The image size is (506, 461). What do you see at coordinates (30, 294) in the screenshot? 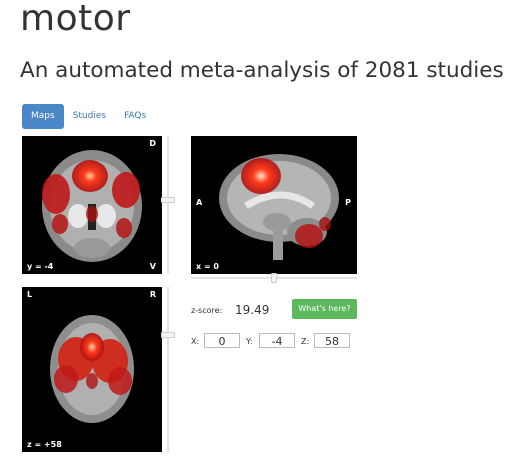
I see `axial-label-l: L` at bounding box center [30, 294].